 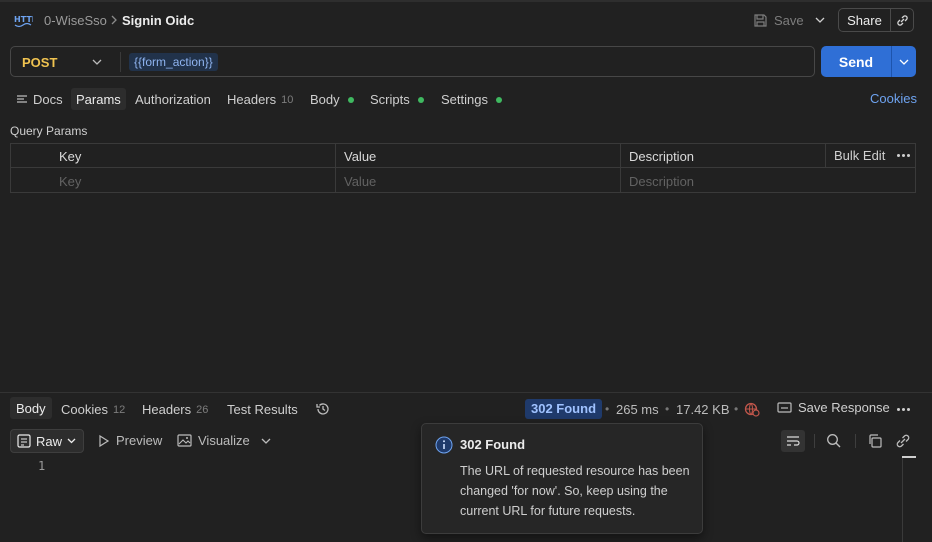 What do you see at coordinates (184, 440) in the screenshot?
I see `image-icon` at bounding box center [184, 440].